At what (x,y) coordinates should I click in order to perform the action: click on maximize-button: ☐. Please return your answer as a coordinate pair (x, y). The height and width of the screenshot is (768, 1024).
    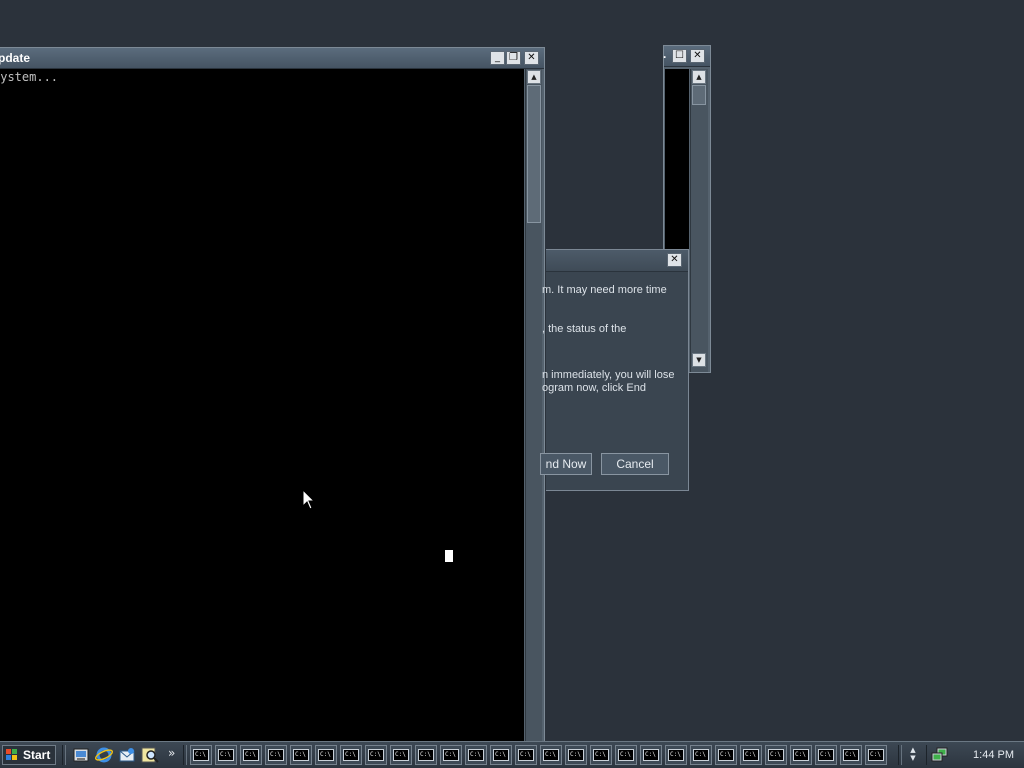
    Looking at the image, I should click on (679, 56).